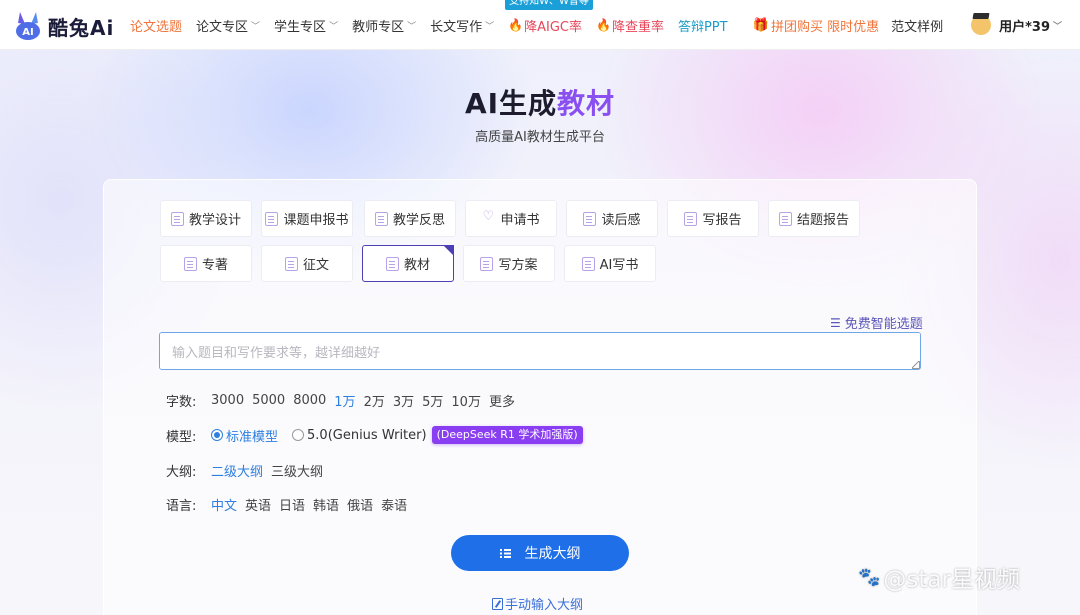 Image resolution: width=1080 pixels, height=615 pixels. I want to click on word-count-option: 3000, so click(227, 400).